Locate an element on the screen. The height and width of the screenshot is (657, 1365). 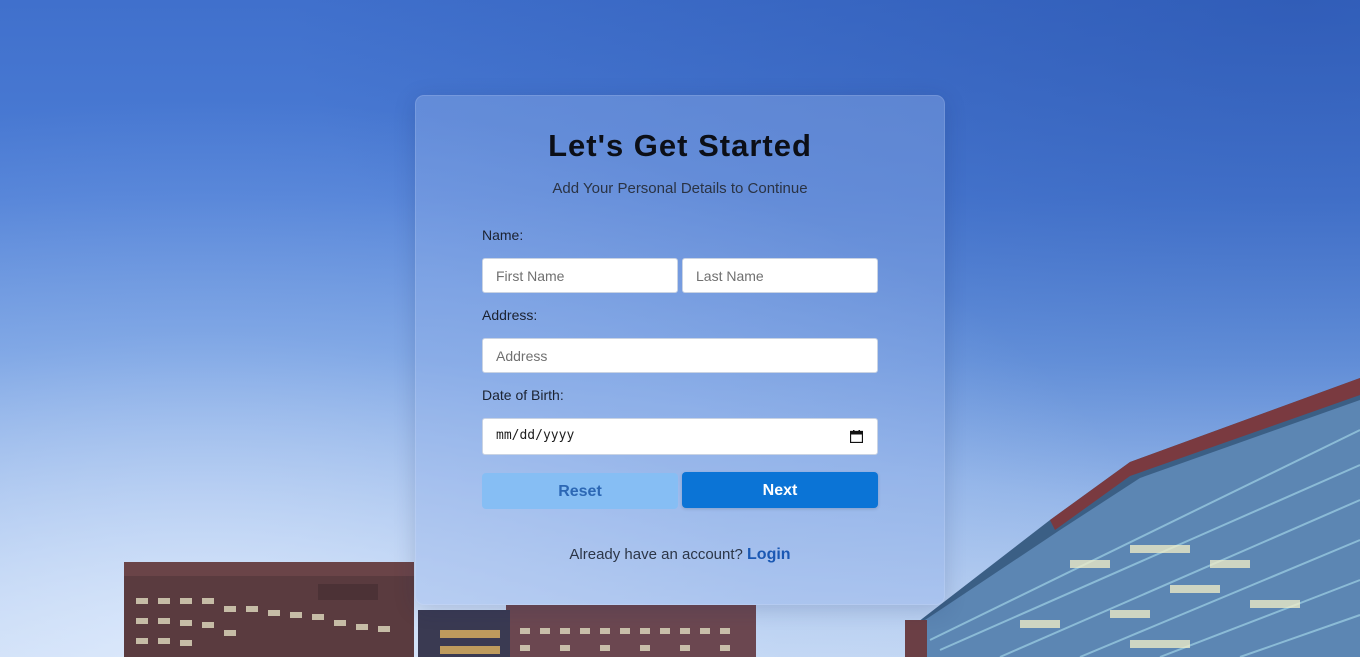
scrollbar is located at coordinates (1362, 328).